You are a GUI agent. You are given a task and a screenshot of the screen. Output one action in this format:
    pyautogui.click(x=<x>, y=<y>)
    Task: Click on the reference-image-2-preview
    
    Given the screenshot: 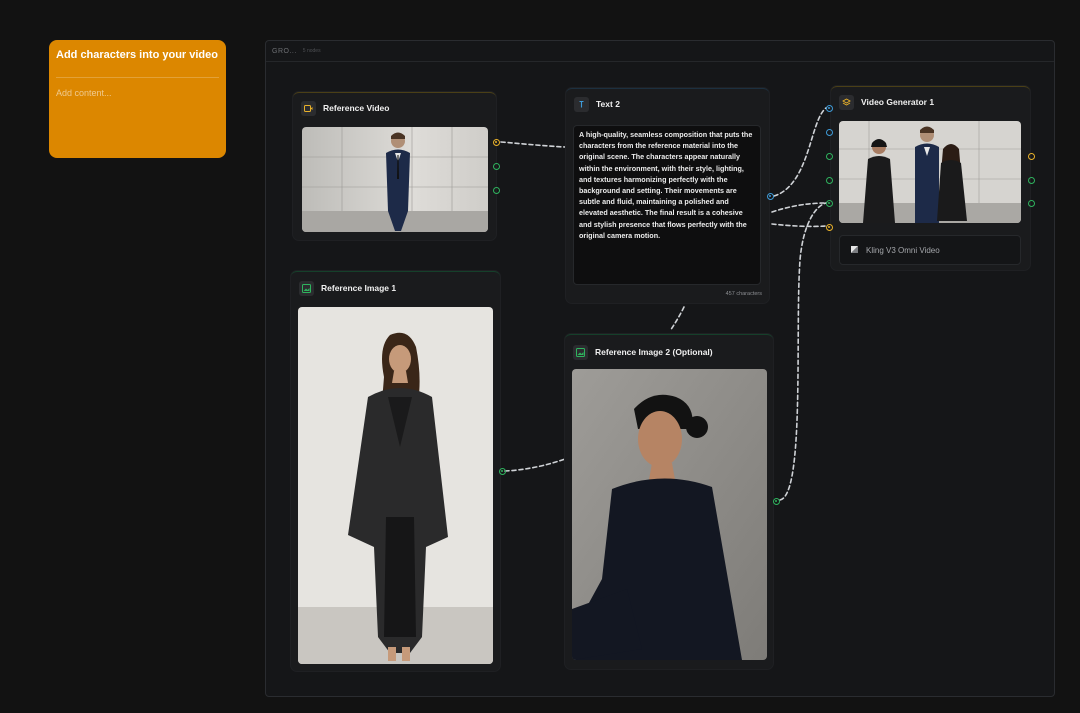 What is the action you would take?
    pyautogui.click(x=669, y=514)
    